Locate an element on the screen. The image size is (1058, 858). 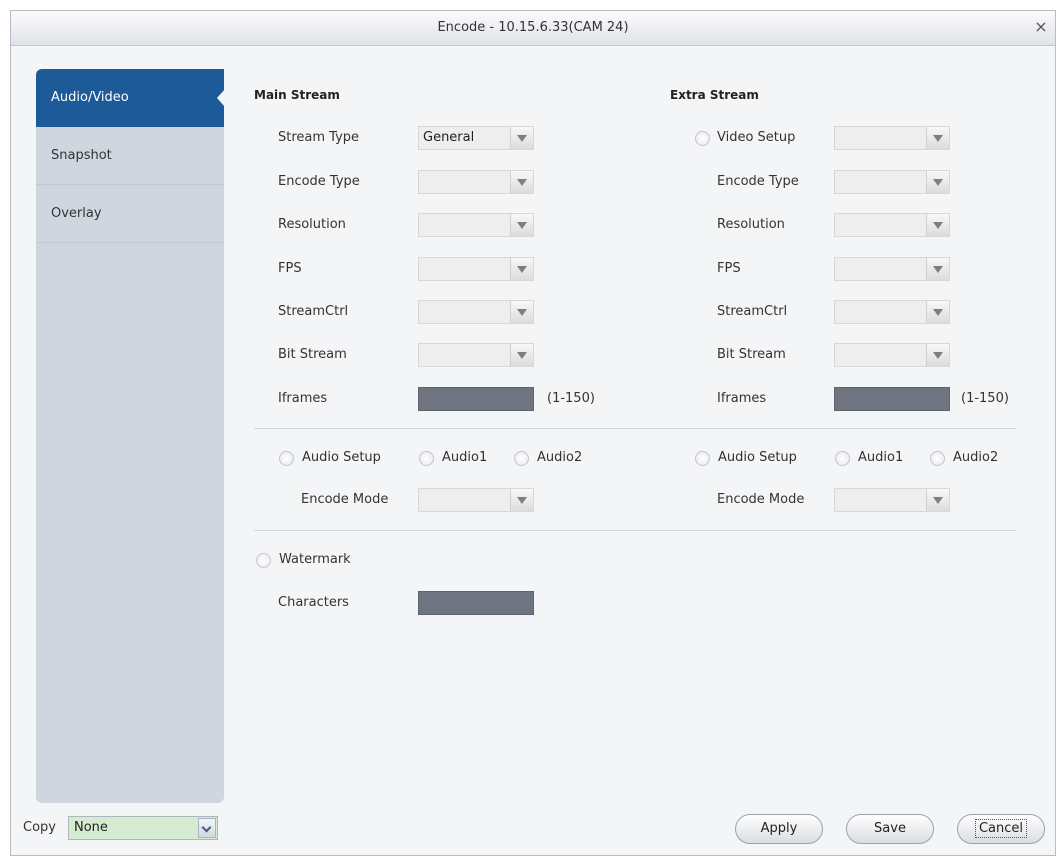
main-stream-title: Main Stream is located at coordinates (297, 95).